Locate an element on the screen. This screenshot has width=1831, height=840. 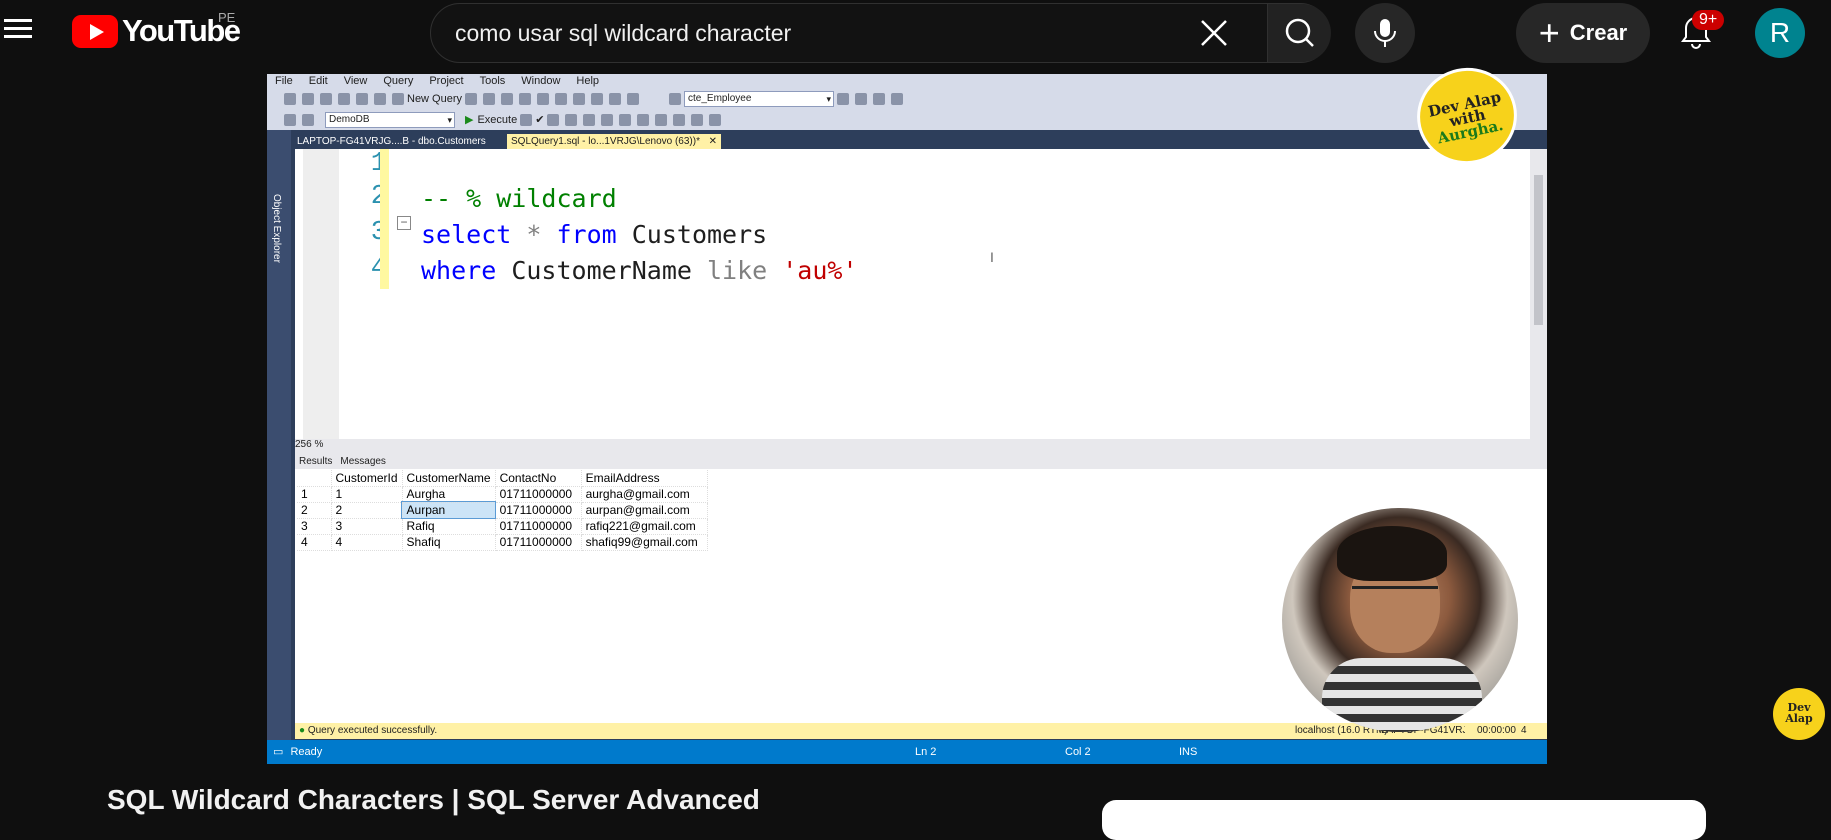
table-row: 3 3 Rafiq 01711000000 rafiq221@gmail.com is located at coordinates (502, 526).